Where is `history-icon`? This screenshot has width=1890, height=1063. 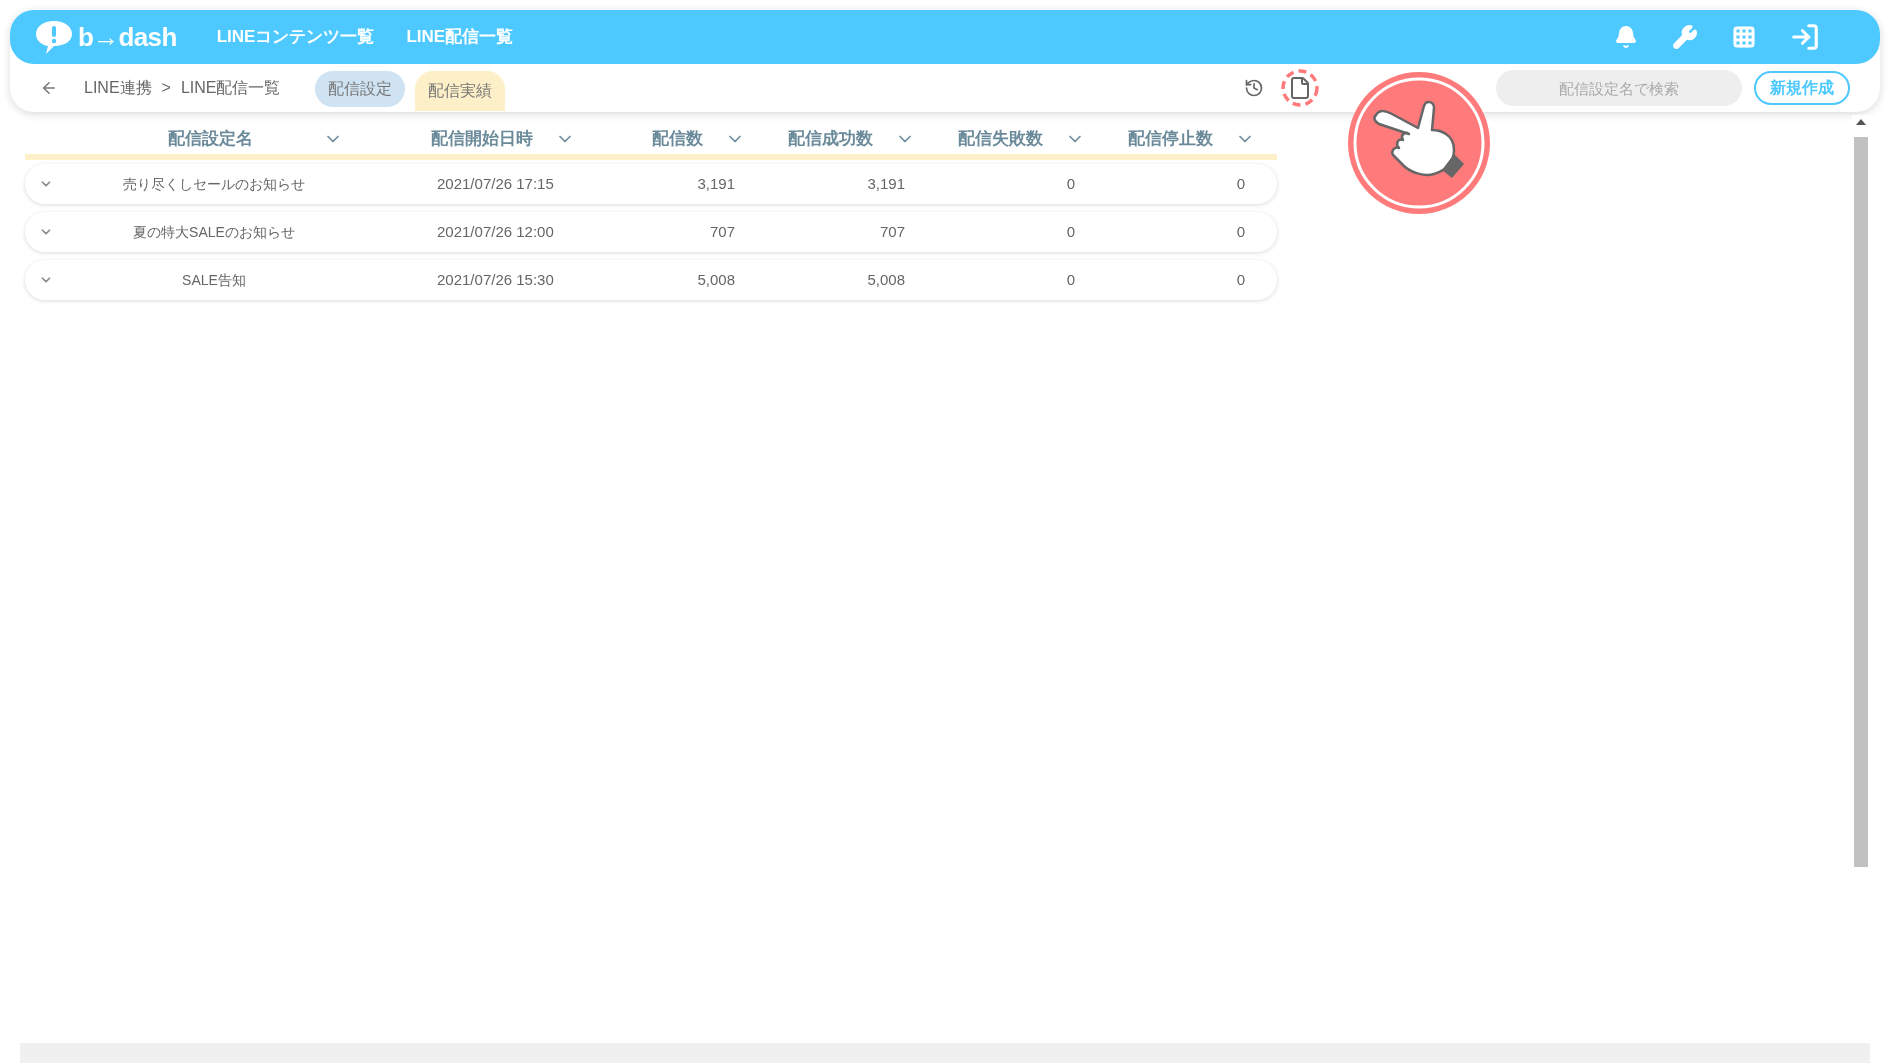
history-icon is located at coordinates (1254, 88).